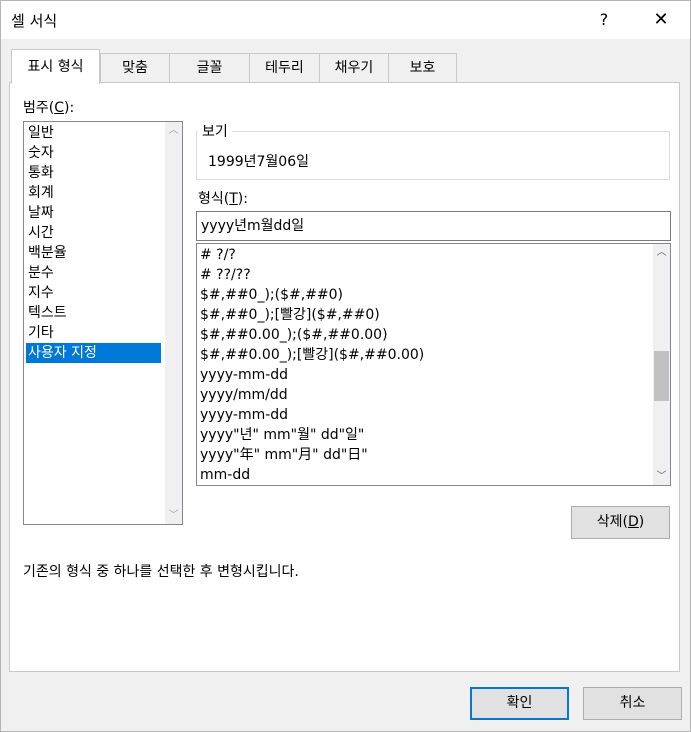 The height and width of the screenshot is (732, 691). Describe the element at coordinates (282, 435) in the screenshot. I see `list-item: yyyy"년" mm"월" dd"일"` at that location.